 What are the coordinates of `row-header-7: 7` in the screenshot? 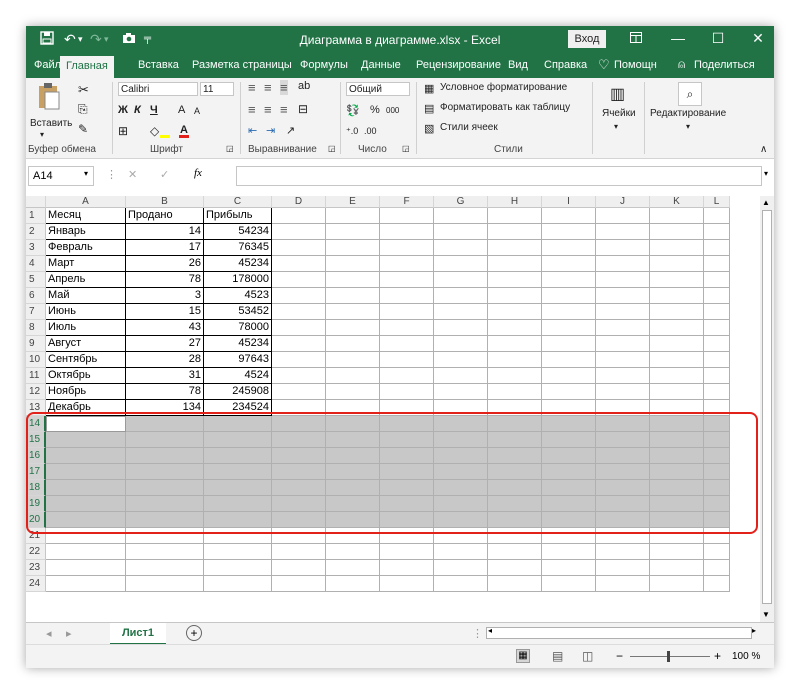 It's located at (36, 312).